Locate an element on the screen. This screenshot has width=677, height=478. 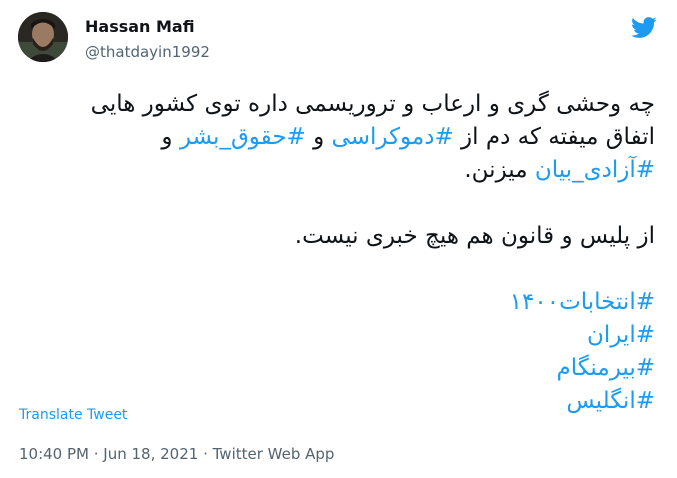
tweet-line: #بیرمنگام is located at coordinates (336, 368).